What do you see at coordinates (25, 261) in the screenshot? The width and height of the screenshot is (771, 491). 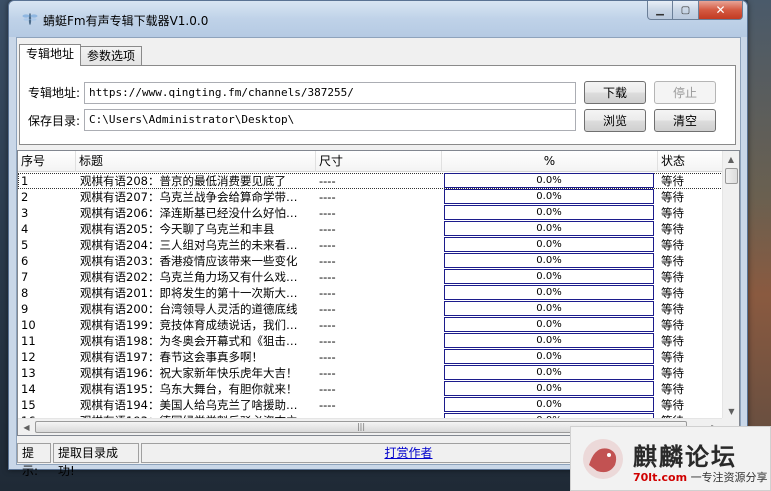 I see `row-number: 6` at bounding box center [25, 261].